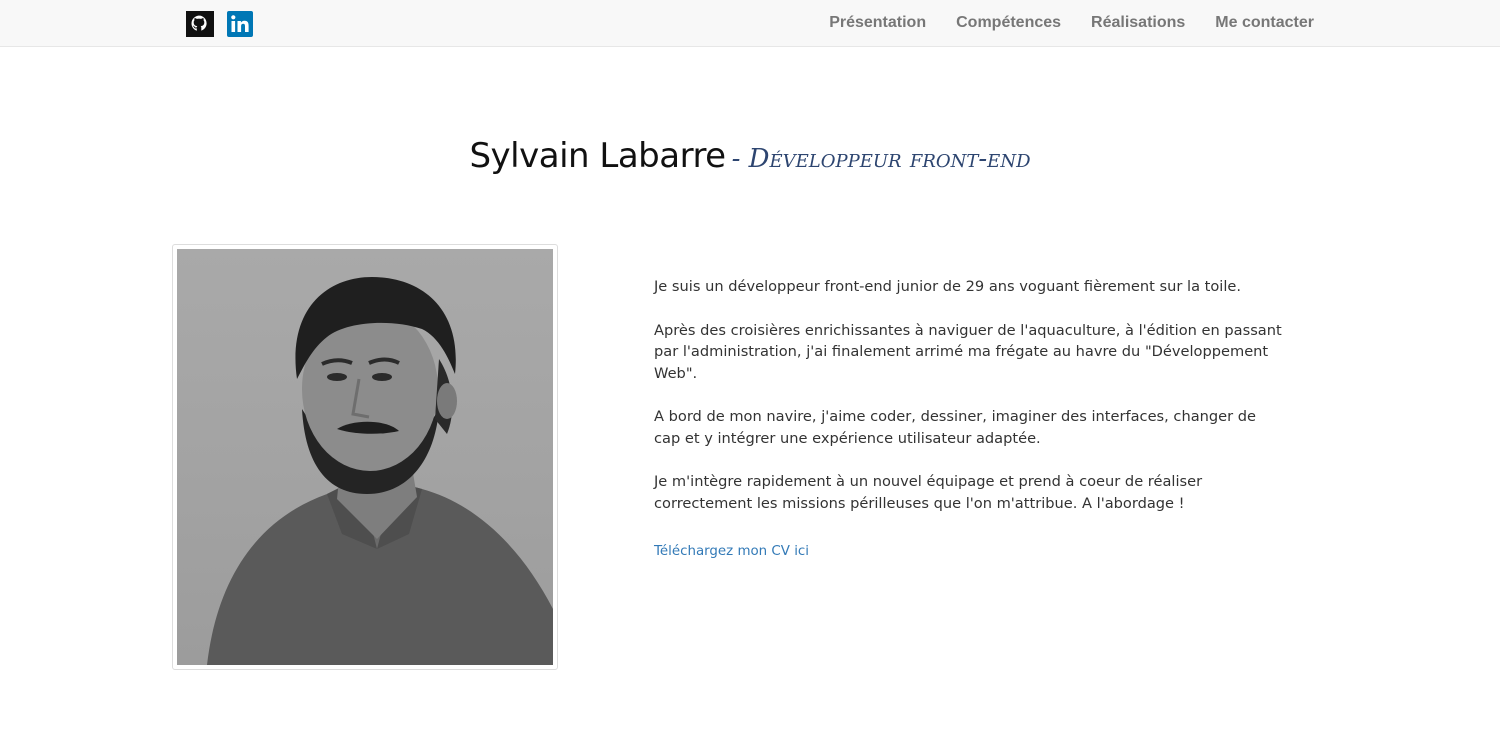 The image size is (1500, 750). I want to click on profile-photo-frame, so click(365, 457).